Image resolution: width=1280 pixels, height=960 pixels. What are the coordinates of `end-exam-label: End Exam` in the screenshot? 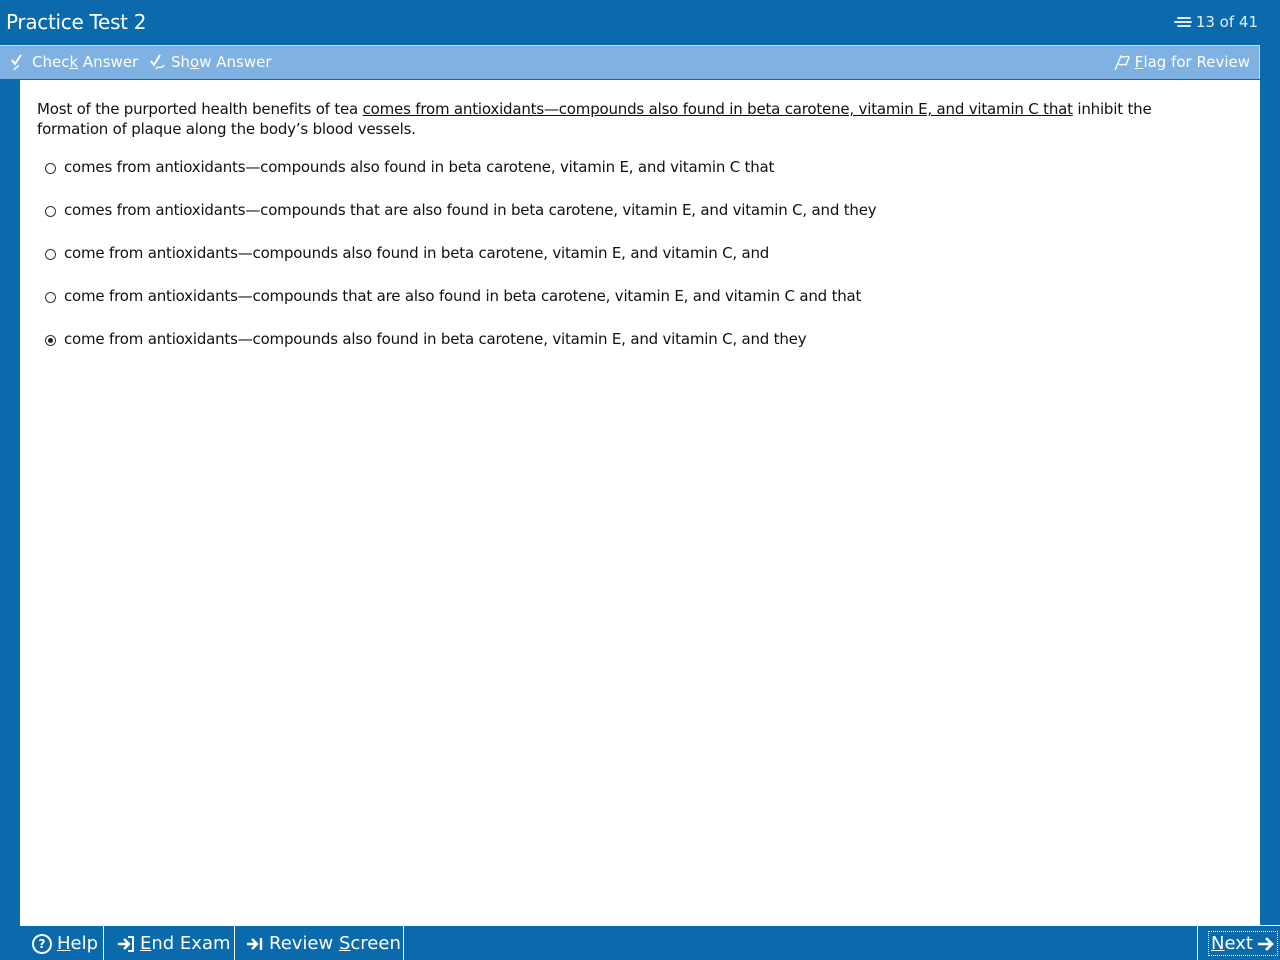 It's located at (185, 943).